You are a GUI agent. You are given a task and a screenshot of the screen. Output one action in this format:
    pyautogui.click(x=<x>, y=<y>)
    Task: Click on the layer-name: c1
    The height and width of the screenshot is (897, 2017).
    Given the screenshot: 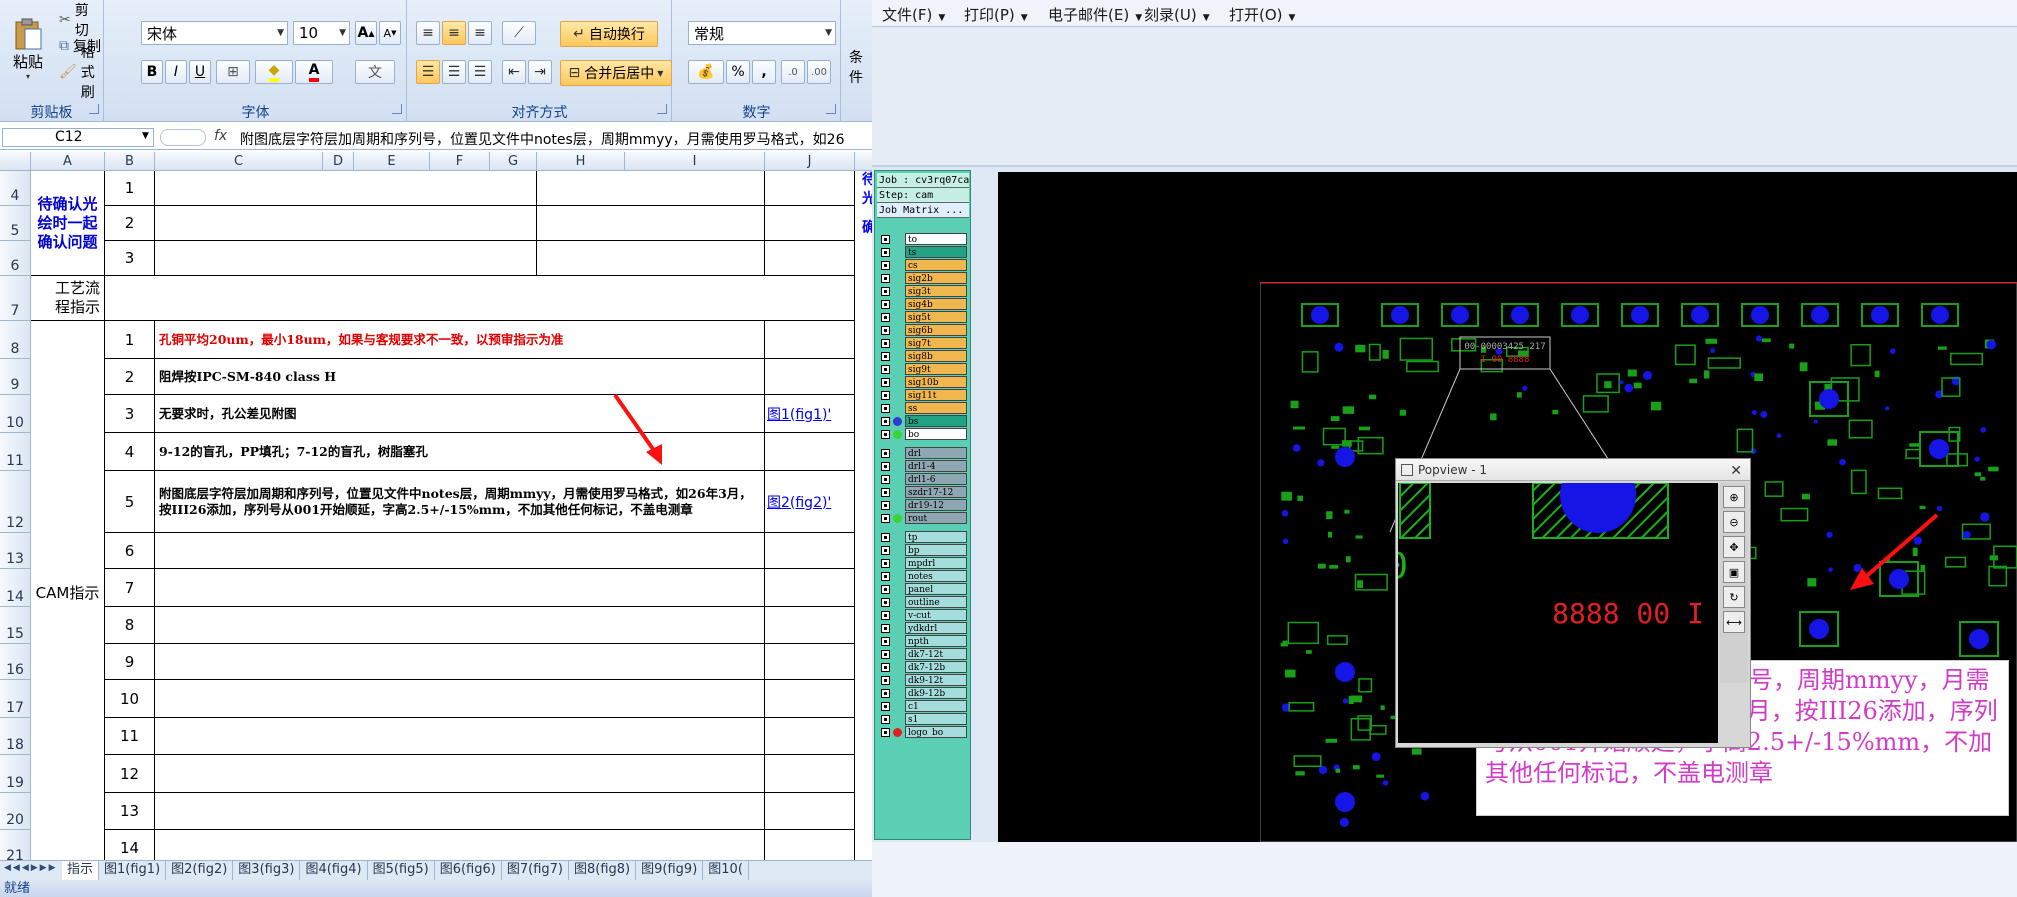 What is the action you would take?
    pyautogui.click(x=936, y=706)
    